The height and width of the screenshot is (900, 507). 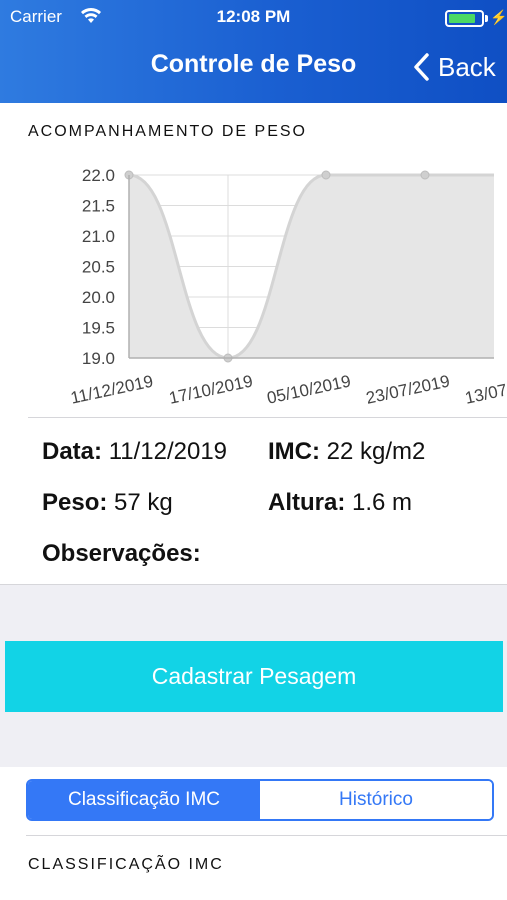 I want to click on y-tick-label: 19.5, so click(x=98, y=328).